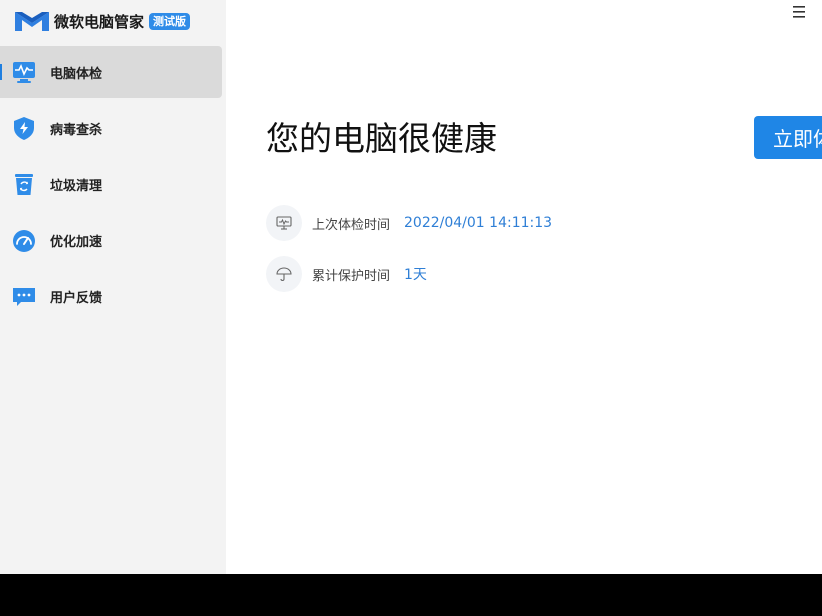 The image size is (822, 616). Describe the element at coordinates (351, 225) in the screenshot. I see `last-check-label: 上次体检时间` at that location.